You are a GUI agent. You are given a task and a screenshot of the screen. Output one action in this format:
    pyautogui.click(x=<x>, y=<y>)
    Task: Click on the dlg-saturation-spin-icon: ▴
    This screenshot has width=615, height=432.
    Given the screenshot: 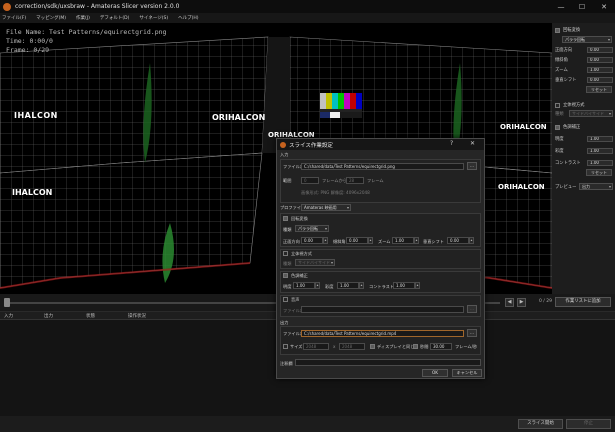 What is the action you would take?
    pyautogui.click(x=361, y=285)
    